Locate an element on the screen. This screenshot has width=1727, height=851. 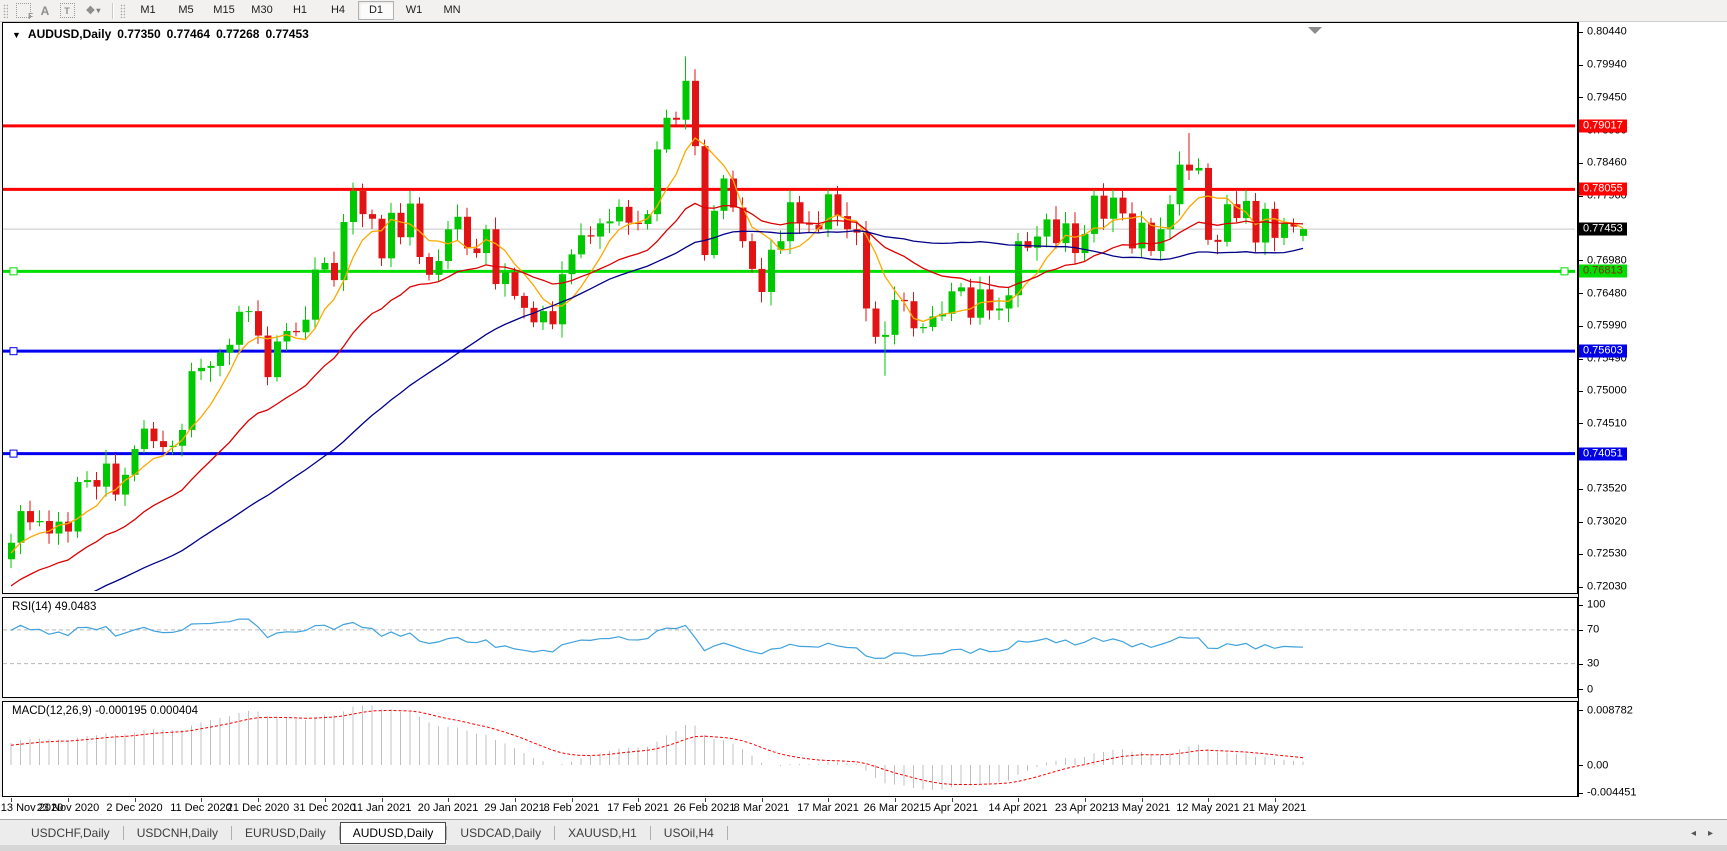
fibonacci-tool-button: F is located at coordinates (23, 11).